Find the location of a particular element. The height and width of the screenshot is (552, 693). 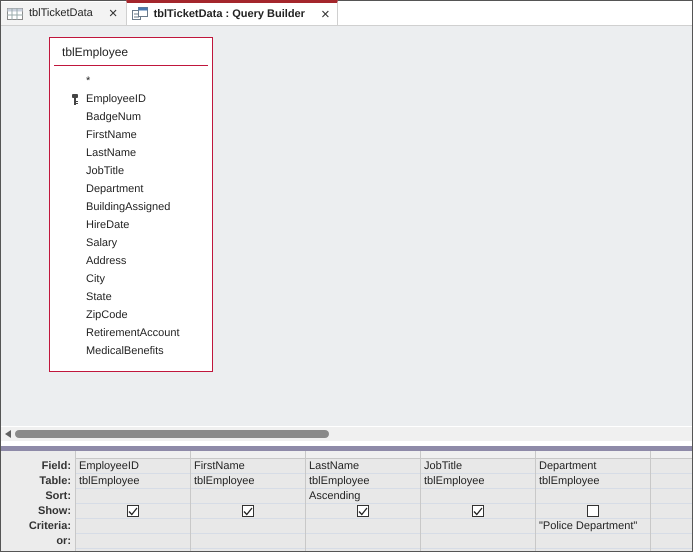

table-field-list: tblEmployee * EmployeeID BadgeNum FirstName LastName JobTitle Department BuildingAssigned HireDate Salary Address City State ZipCode RetirementAccount MedicalBenefits is located at coordinates (131, 204).